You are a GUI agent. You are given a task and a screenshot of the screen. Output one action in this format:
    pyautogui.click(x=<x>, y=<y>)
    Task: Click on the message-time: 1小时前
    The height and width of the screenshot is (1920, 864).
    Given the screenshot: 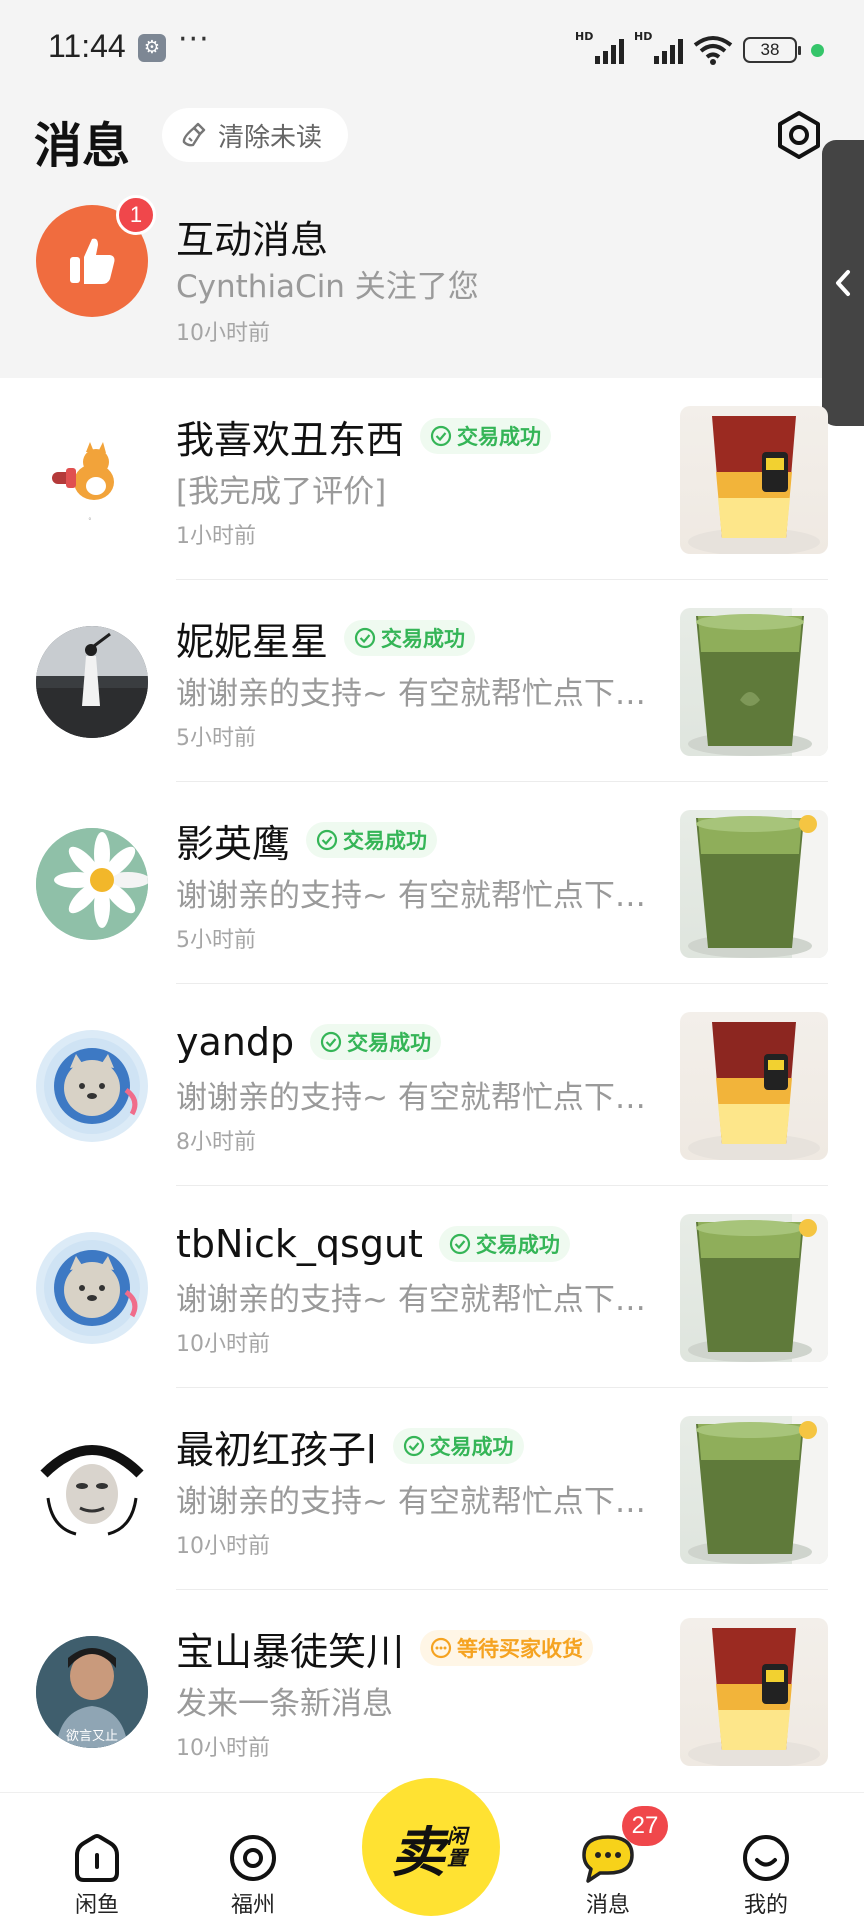 What is the action you would take?
    pyautogui.click(x=216, y=536)
    